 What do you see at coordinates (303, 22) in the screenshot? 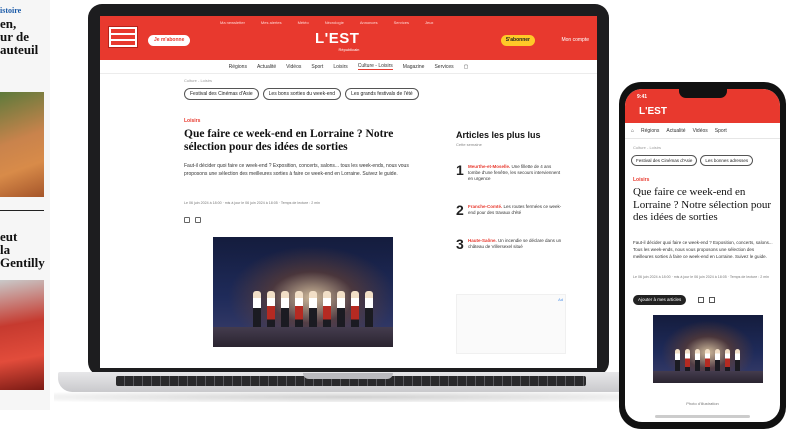
I see `top-link: Météo` at bounding box center [303, 22].